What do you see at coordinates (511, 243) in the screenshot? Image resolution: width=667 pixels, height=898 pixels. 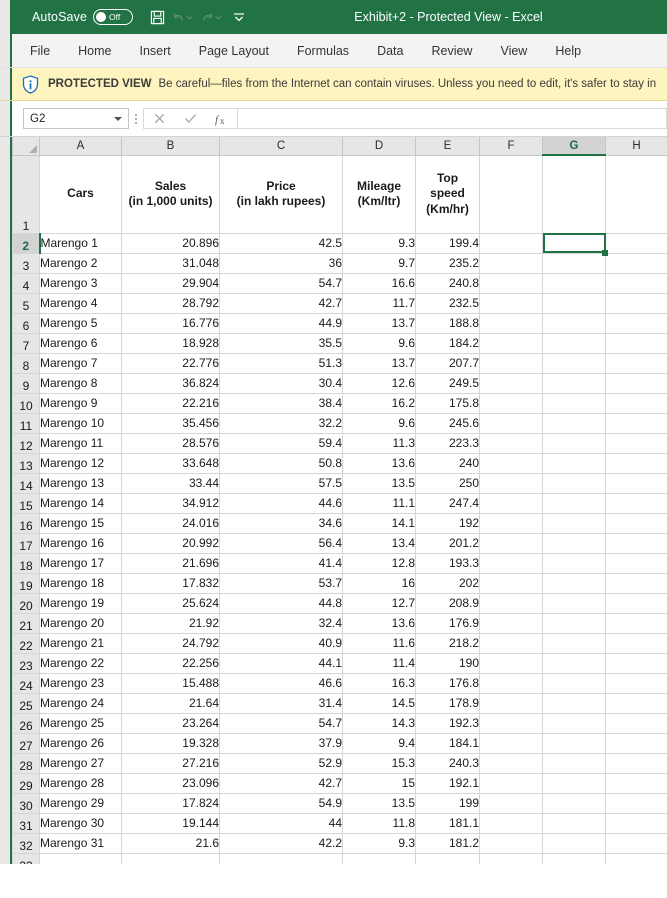 I see `cell-F2` at bounding box center [511, 243].